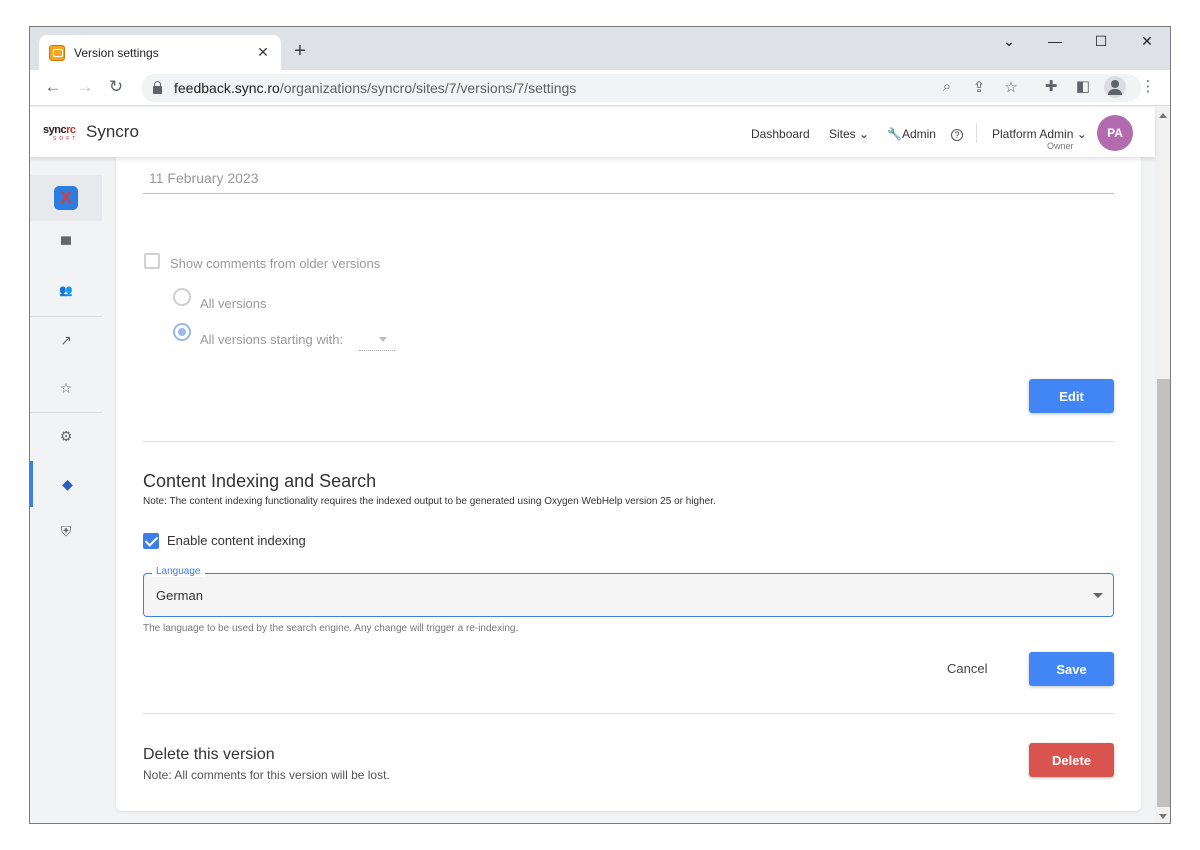  What do you see at coordinates (1147, 41) in the screenshot?
I see `close-window-button: ✕` at bounding box center [1147, 41].